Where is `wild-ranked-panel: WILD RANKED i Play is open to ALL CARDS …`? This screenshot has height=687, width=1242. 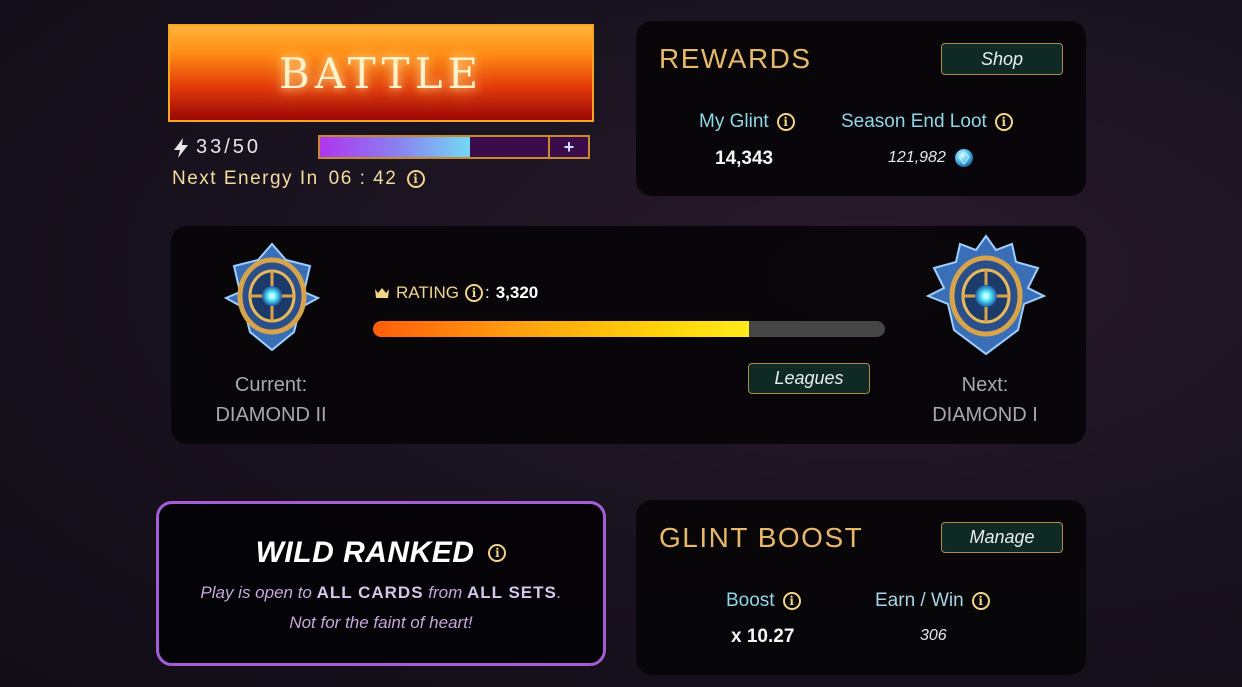 wild-ranked-panel: WILD RANKED i Play is open to ALL CARDS … is located at coordinates (381, 583).